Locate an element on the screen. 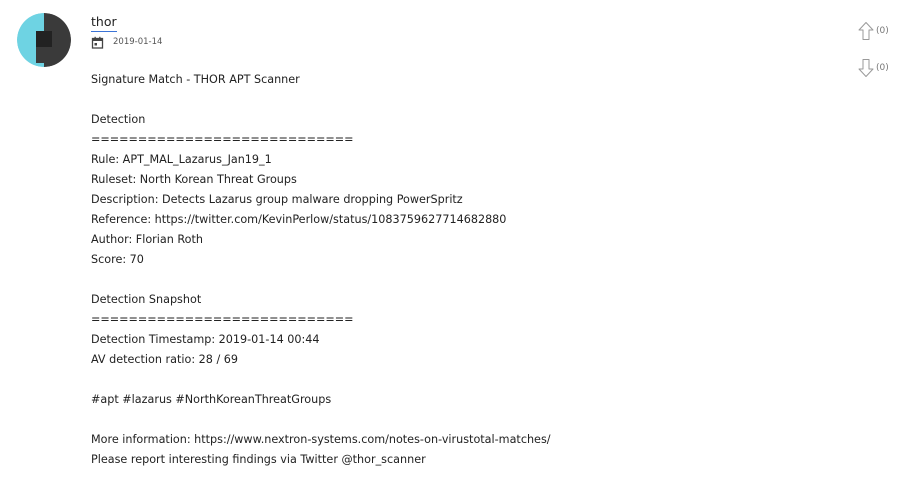  avatar is located at coordinates (44, 40).